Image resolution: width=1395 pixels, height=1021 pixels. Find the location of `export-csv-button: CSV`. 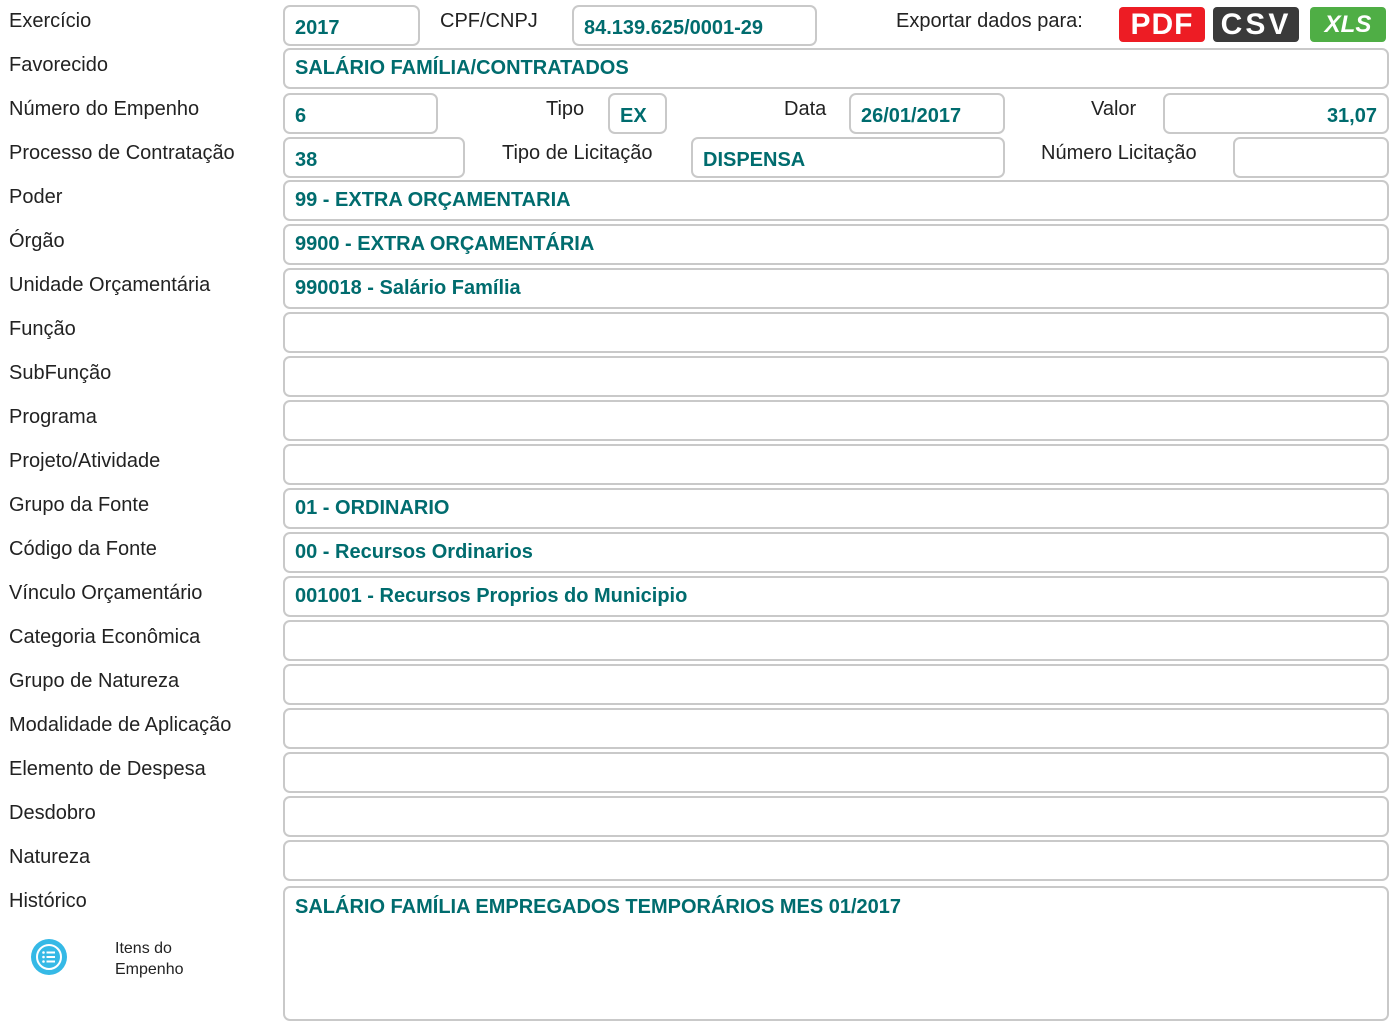

export-csv-button: CSV is located at coordinates (1256, 24).